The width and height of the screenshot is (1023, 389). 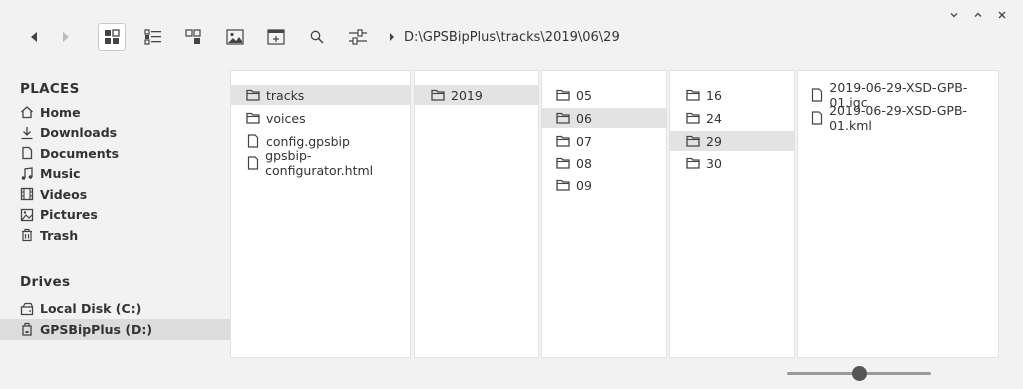 I want to click on drives-header: Drives, so click(x=45, y=281).